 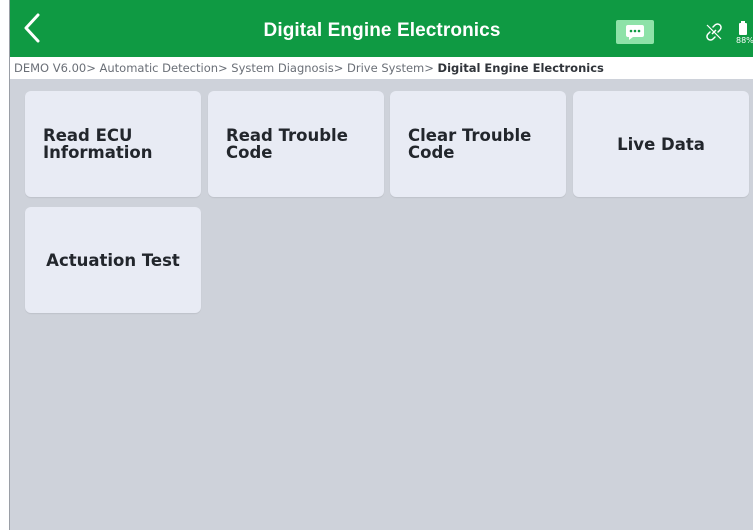 I want to click on clear-trouble-code-button: Clear Trouble Code, so click(x=478, y=144).